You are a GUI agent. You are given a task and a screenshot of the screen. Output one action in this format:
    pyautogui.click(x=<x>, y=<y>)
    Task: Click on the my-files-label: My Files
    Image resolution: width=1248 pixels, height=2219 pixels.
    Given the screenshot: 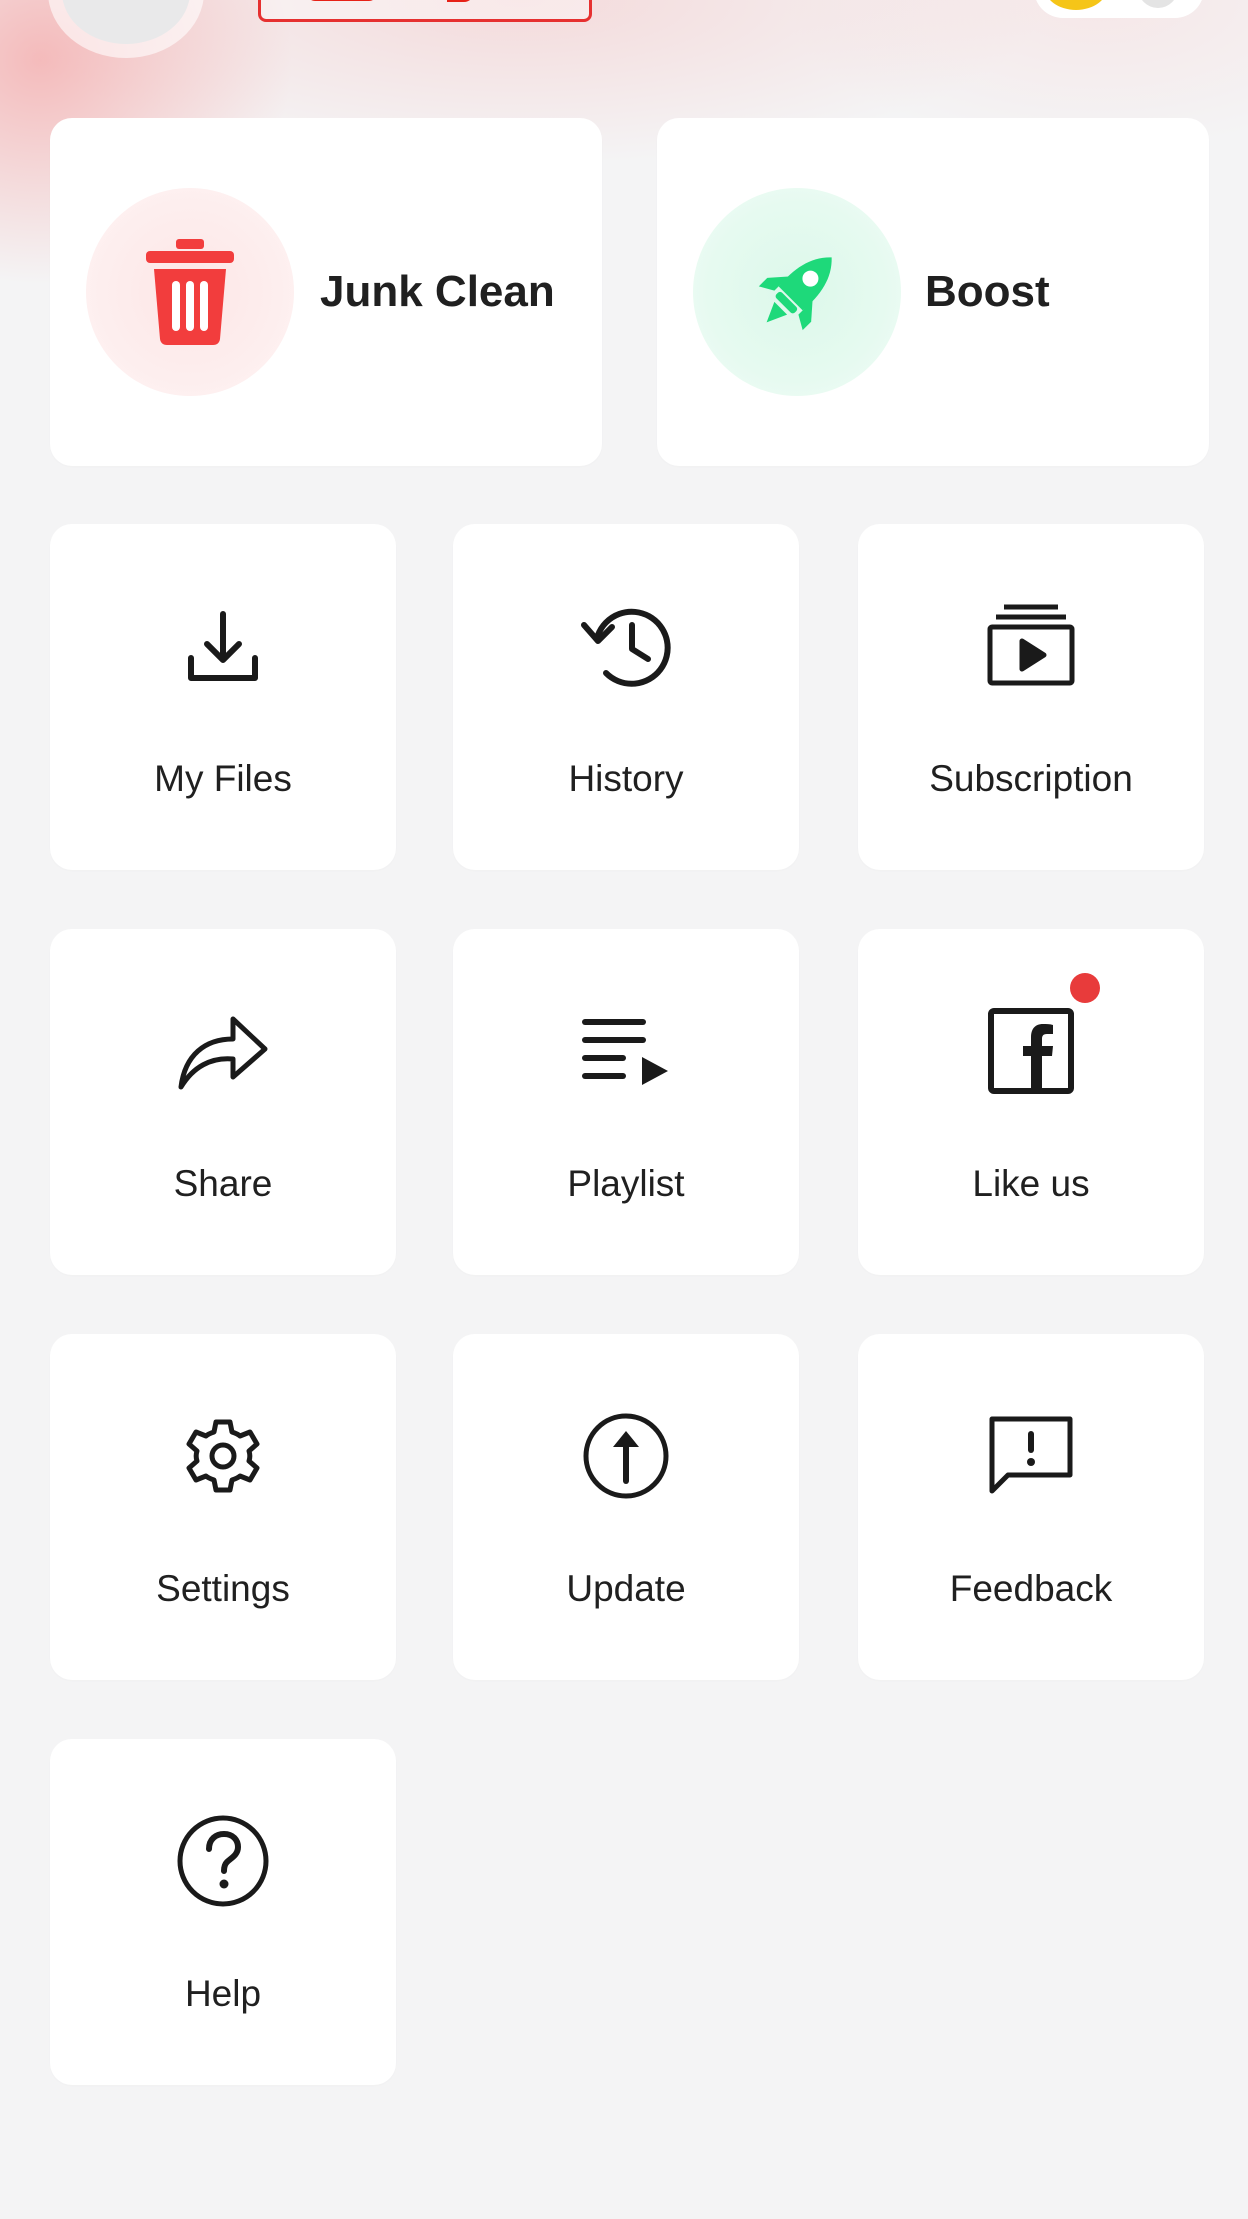 What is the action you would take?
    pyautogui.click(x=223, y=778)
    